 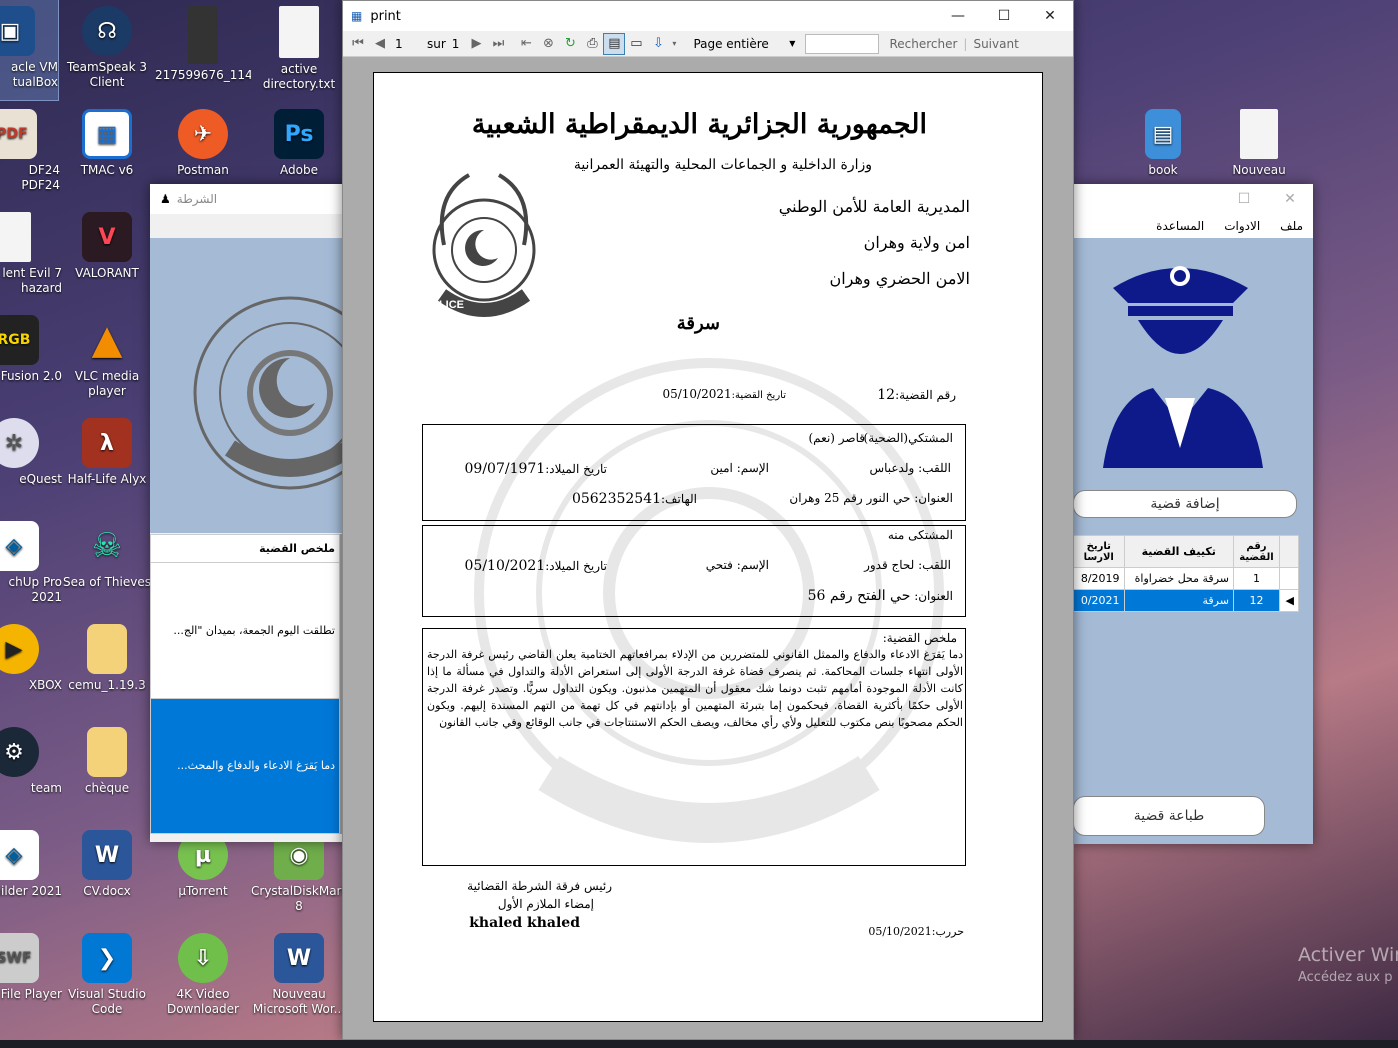 What do you see at coordinates (1099, 578) in the screenshot?
I see `grid-cell-send-date: 8/2019` at bounding box center [1099, 578].